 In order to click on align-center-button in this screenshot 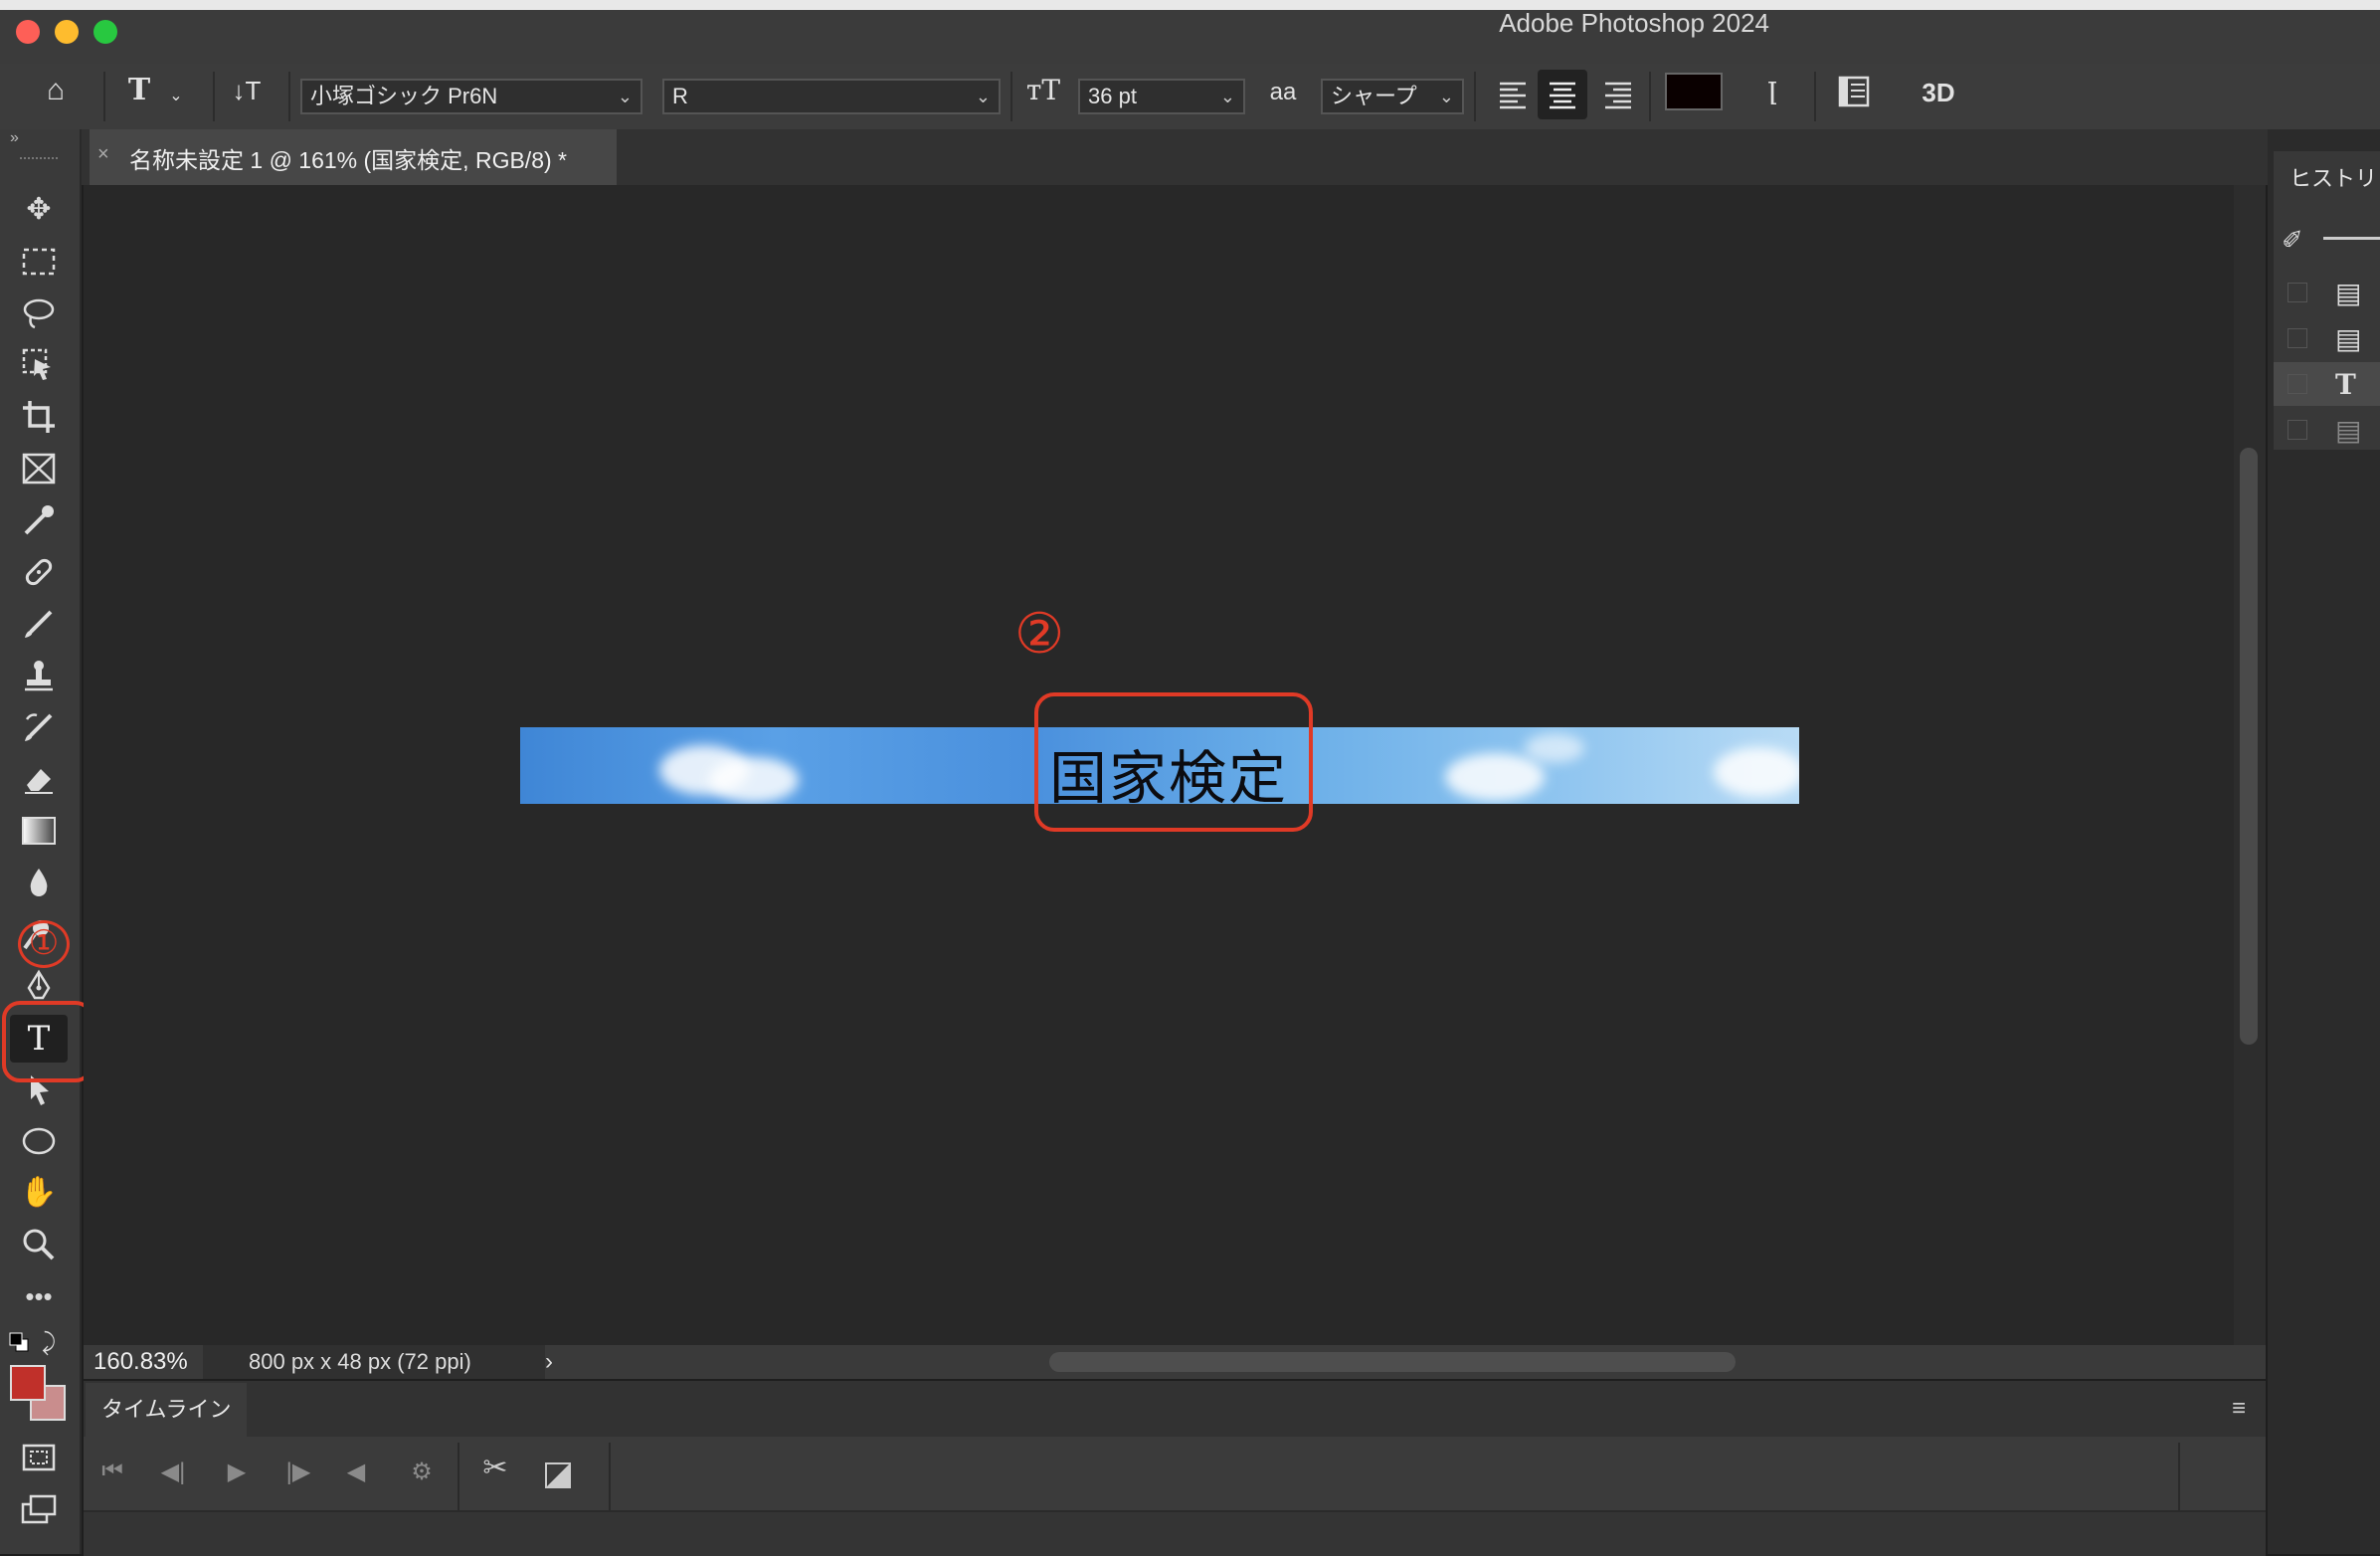, I will do `click(1562, 95)`.